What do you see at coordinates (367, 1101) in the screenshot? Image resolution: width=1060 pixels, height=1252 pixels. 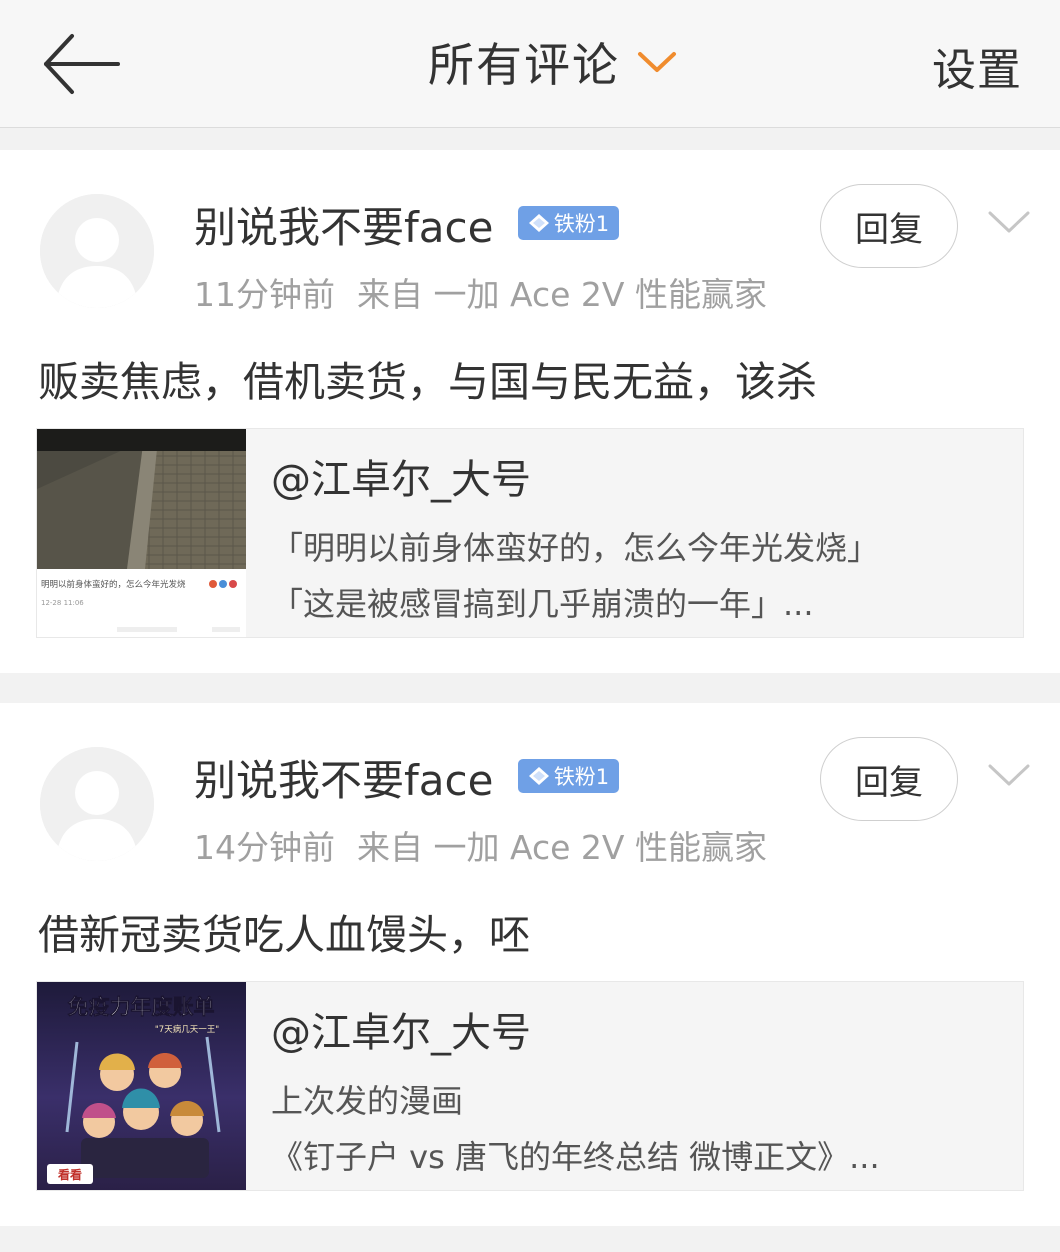 I see `quoted-post-text: 上次发的漫画` at bounding box center [367, 1101].